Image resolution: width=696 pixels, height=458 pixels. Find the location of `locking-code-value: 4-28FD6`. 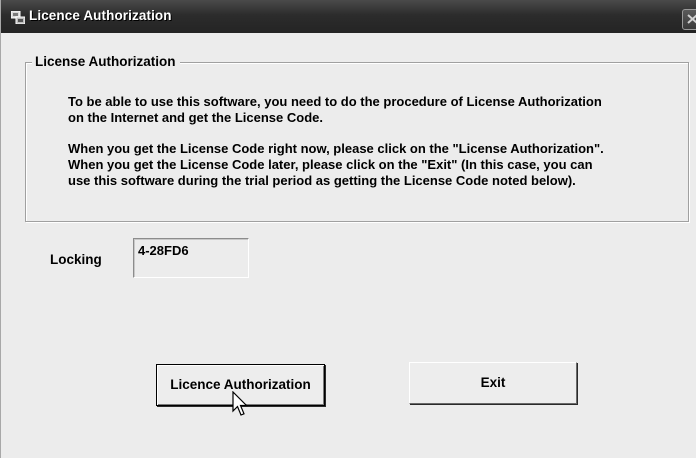

locking-code-value: 4-28FD6 is located at coordinates (163, 250).